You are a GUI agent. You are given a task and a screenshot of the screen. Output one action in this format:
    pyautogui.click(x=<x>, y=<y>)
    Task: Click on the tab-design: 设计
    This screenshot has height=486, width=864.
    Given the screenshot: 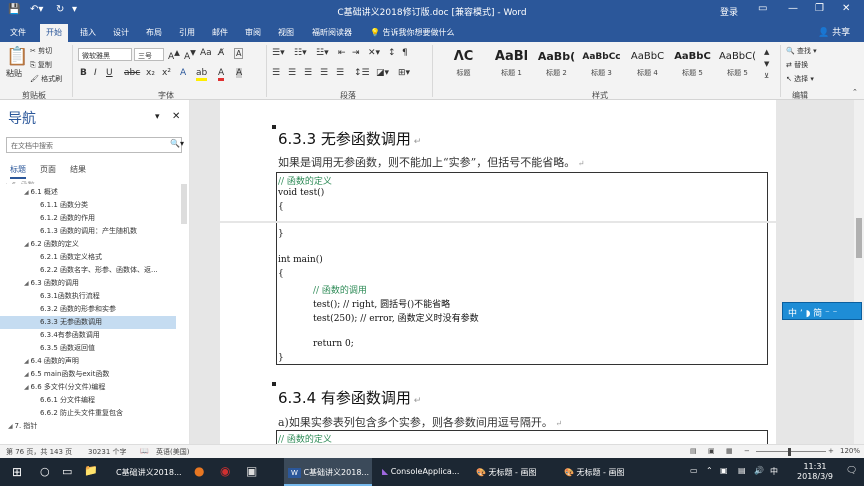 What is the action you would take?
    pyautogui.click(x=121, y=32)
    